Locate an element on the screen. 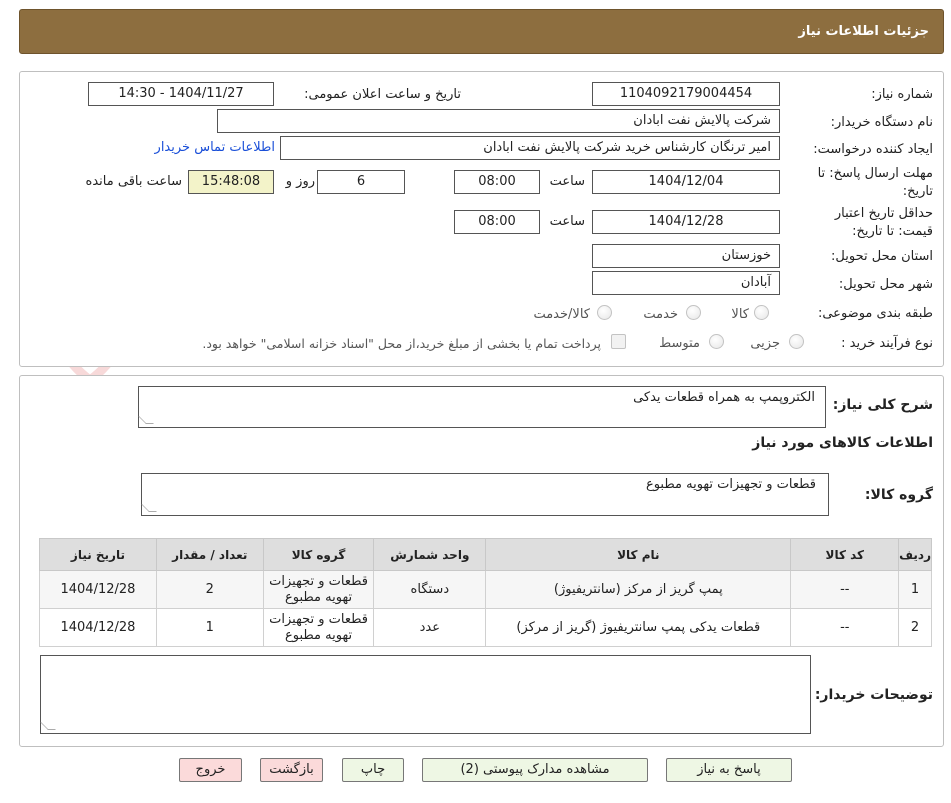  buyer-contact-link: اطلاعات تماس خریدار is located at coordinates (215, 147).